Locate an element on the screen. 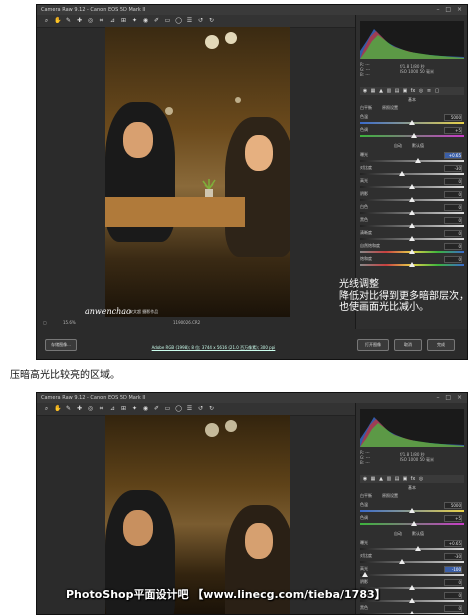 The image size is (476, 615). lens-tab-icon: ▣ is located at coordinates (405, 91).